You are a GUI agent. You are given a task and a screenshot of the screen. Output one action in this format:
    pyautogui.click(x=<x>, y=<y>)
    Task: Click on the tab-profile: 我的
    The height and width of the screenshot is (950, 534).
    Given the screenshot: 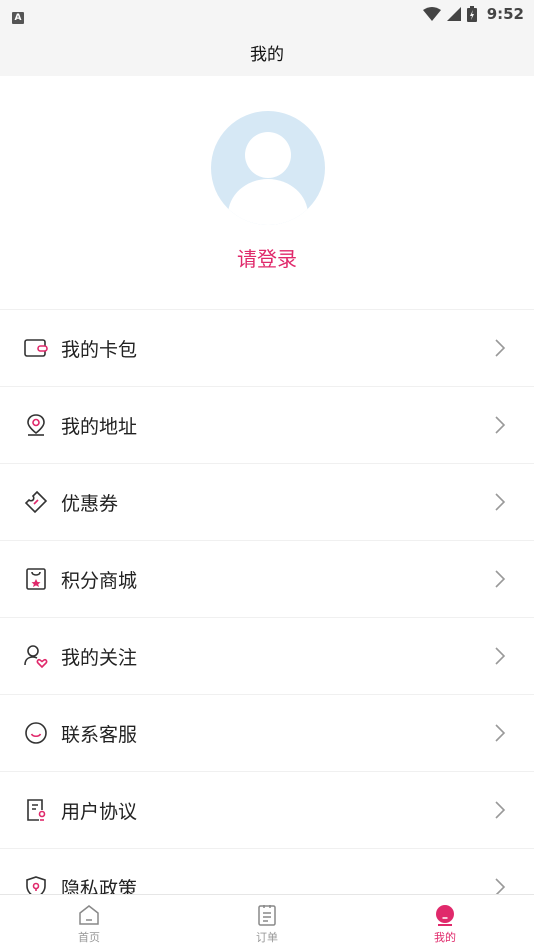 What is the action you would take?
    pyautogui.click(x=445, y=922)
    